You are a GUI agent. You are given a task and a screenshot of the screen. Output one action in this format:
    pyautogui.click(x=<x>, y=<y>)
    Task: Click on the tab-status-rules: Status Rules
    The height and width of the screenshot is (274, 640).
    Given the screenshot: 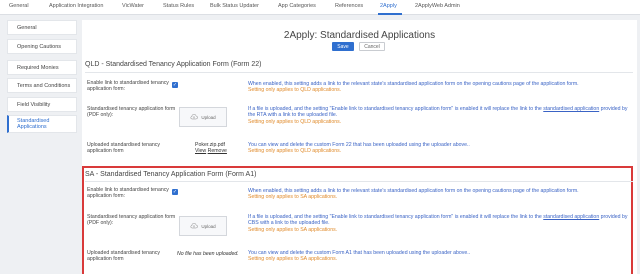 What is the action you would take?
    pyautogui.click(x=178, y=6)
    